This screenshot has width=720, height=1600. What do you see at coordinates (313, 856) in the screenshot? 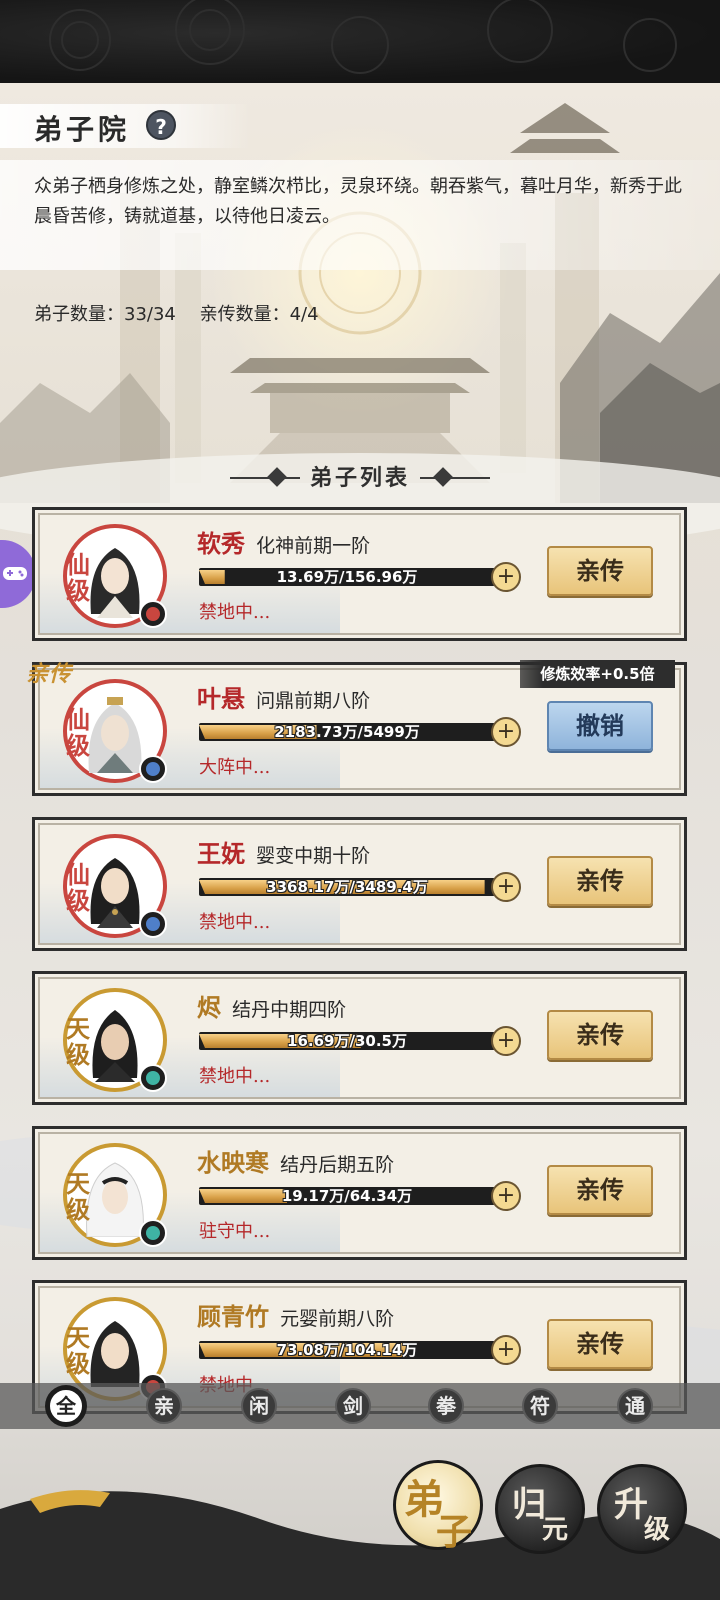
I see `disciple-realm: 婴变中期十阶` at bounding box center [313, 856].